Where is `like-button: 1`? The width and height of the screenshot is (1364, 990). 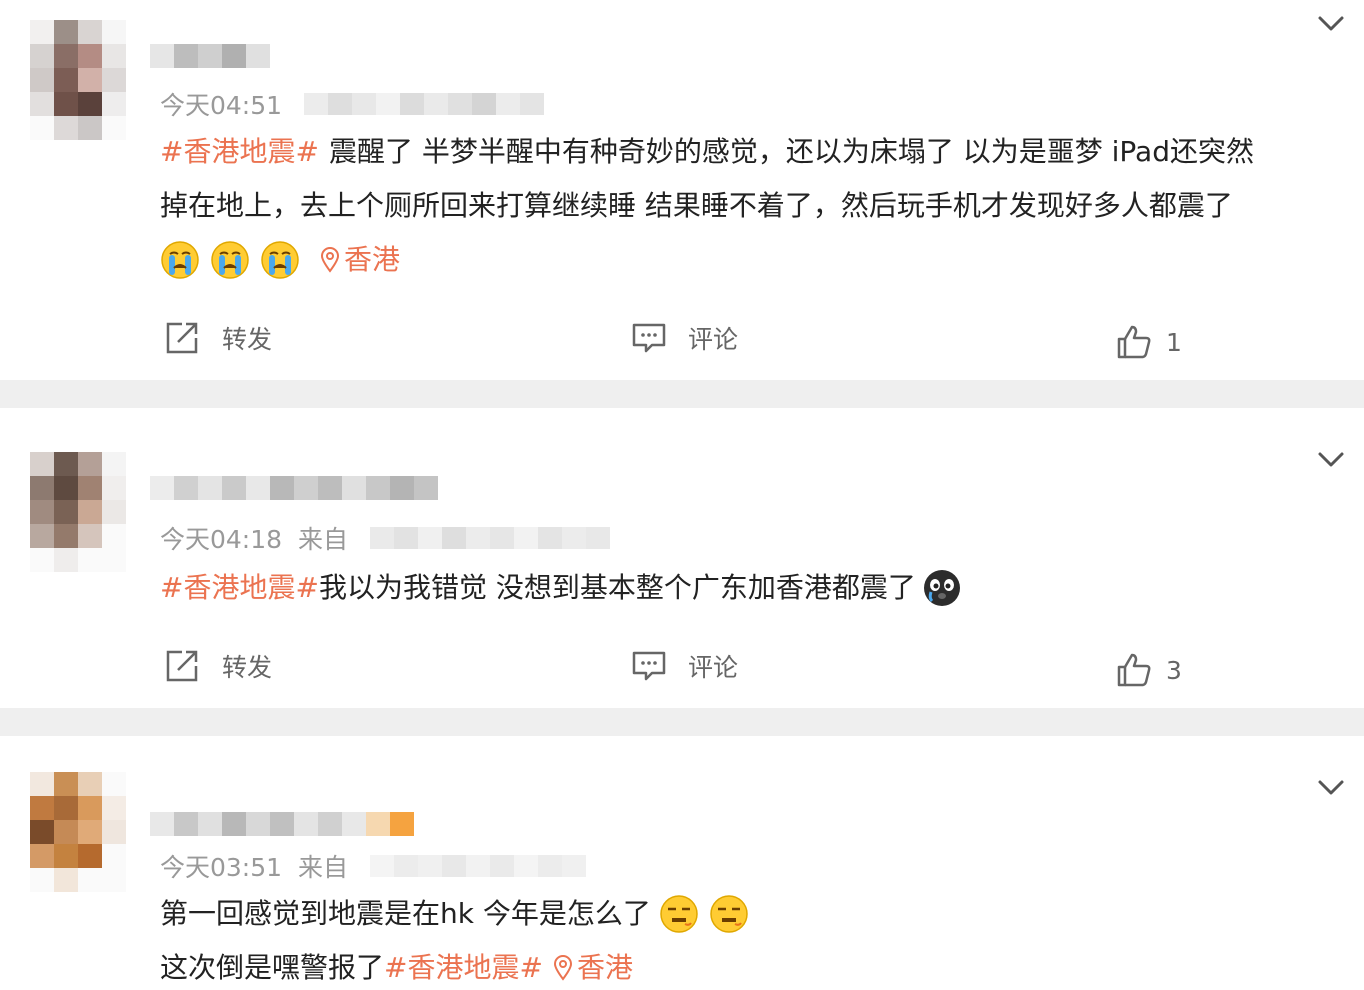 like-button: 1 is located at coordinates (1149, 342).